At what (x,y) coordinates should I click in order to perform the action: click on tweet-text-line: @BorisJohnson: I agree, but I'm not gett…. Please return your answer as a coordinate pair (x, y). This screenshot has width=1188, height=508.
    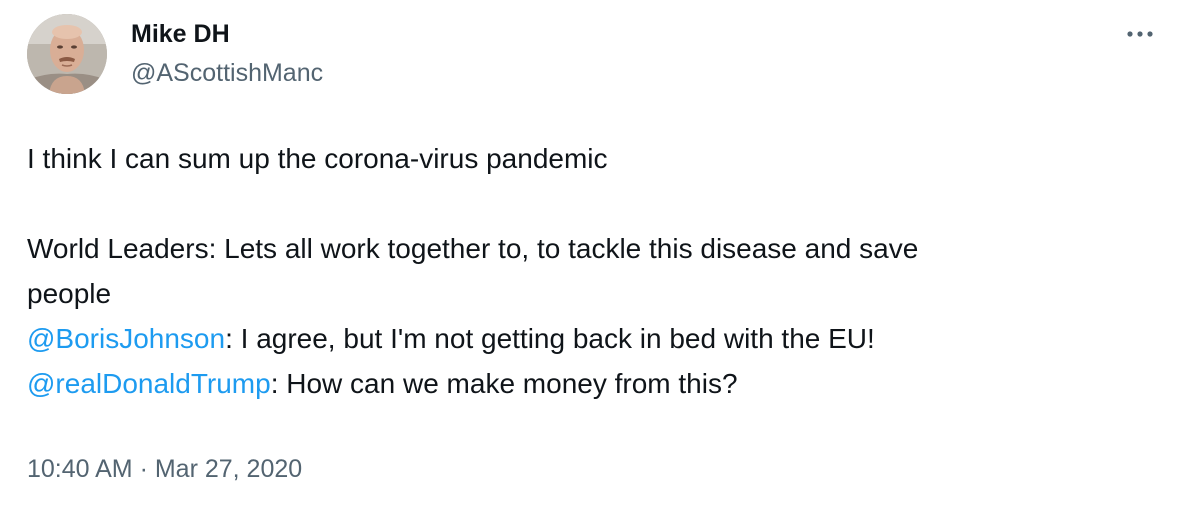
    Looking at the image, I should click on (592, 338).